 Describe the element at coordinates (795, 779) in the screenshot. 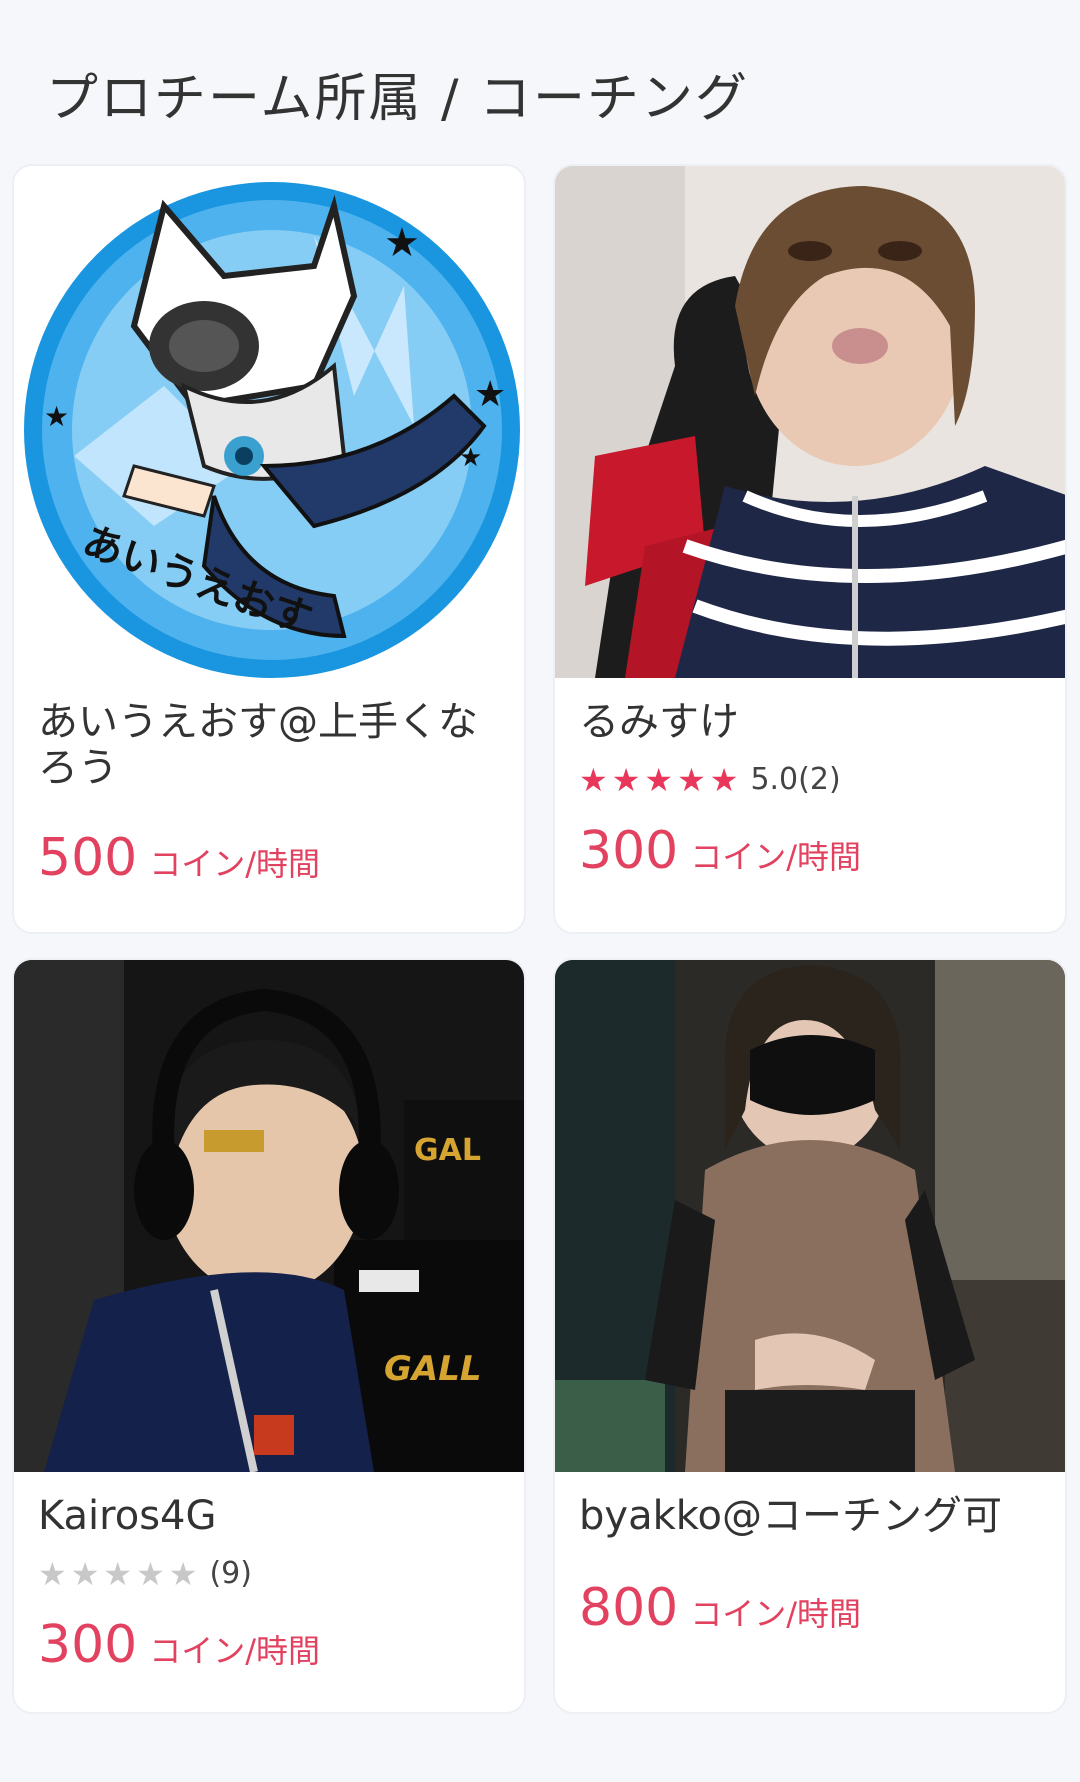

I see `rating-score: 5.0(2)` at that location.